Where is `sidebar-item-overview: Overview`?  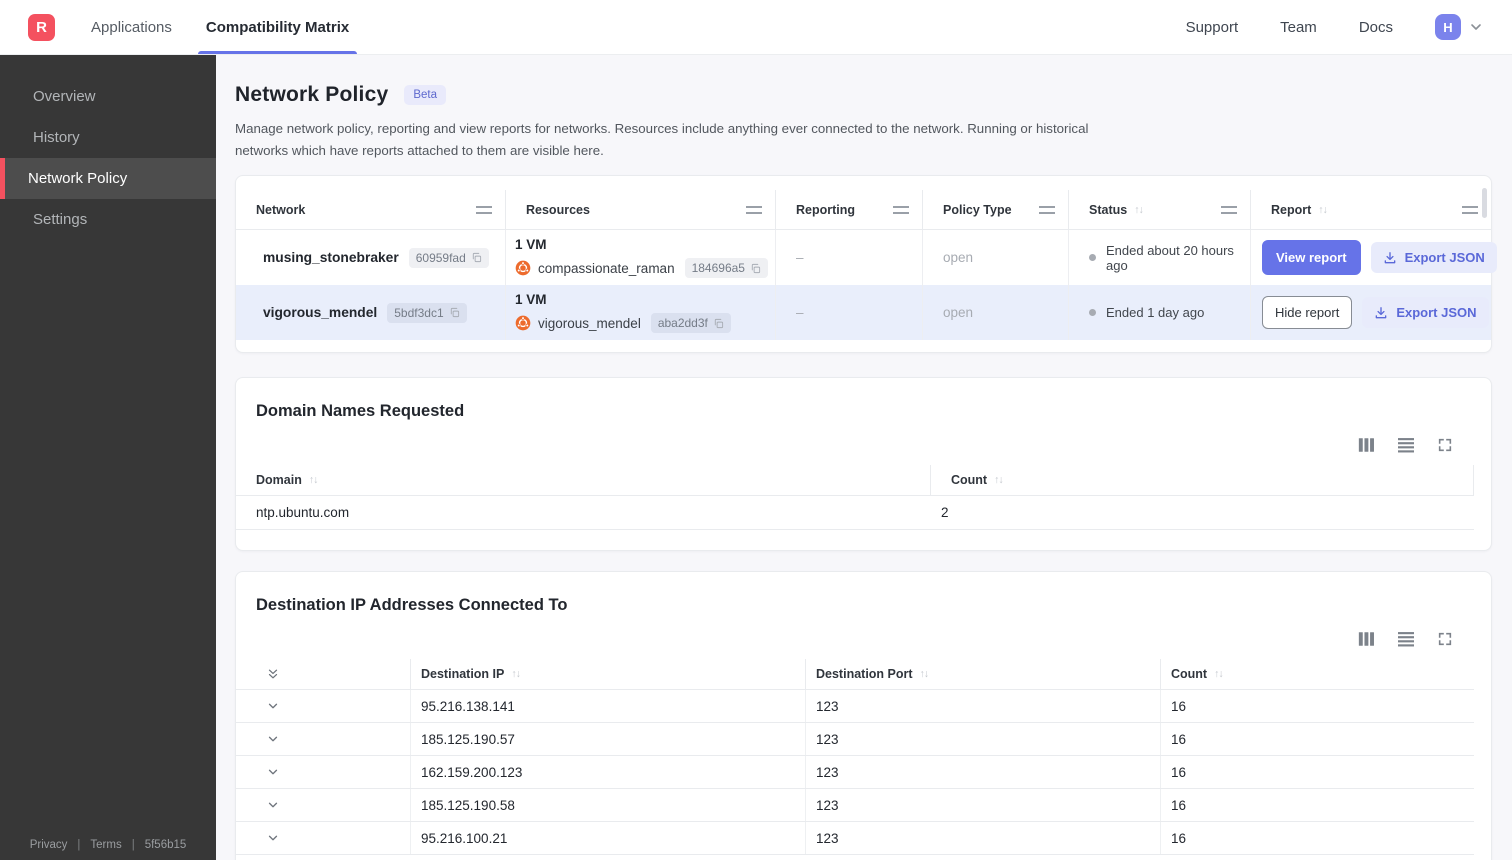 sidebar-item-overview: Overview is located at coordinates (108, 96).